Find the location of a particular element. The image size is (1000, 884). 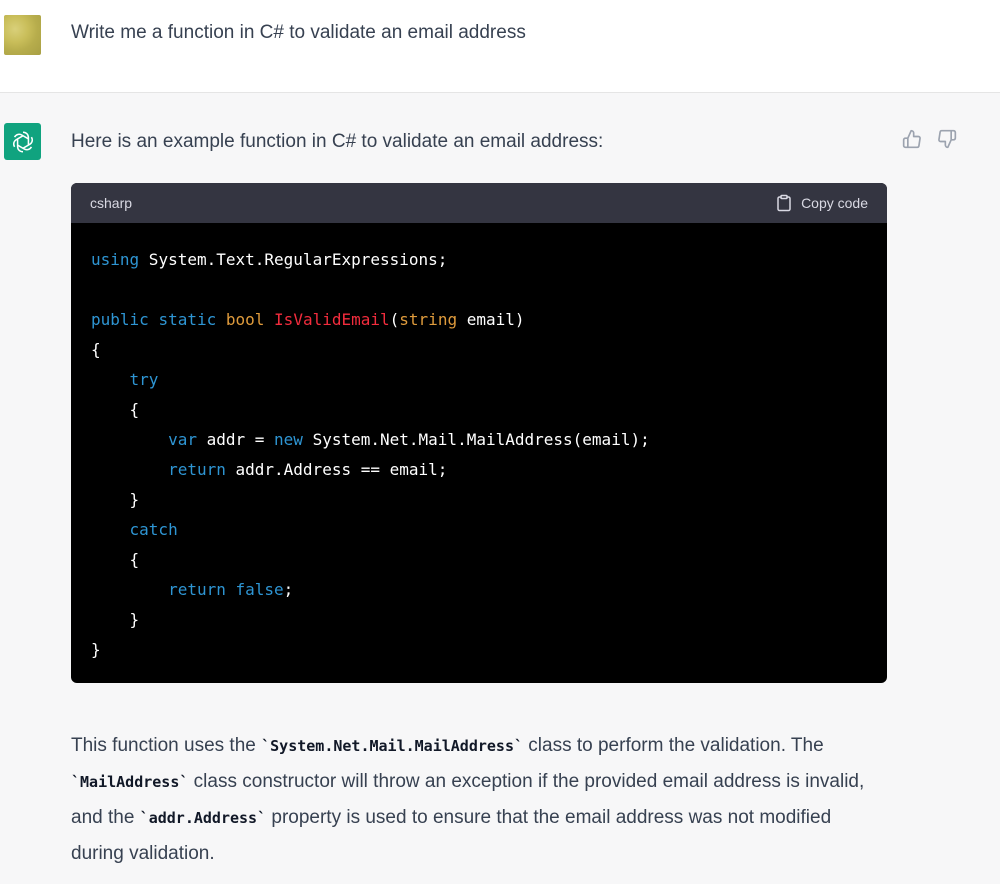

code-token: var is located at coordinates (182, 439).